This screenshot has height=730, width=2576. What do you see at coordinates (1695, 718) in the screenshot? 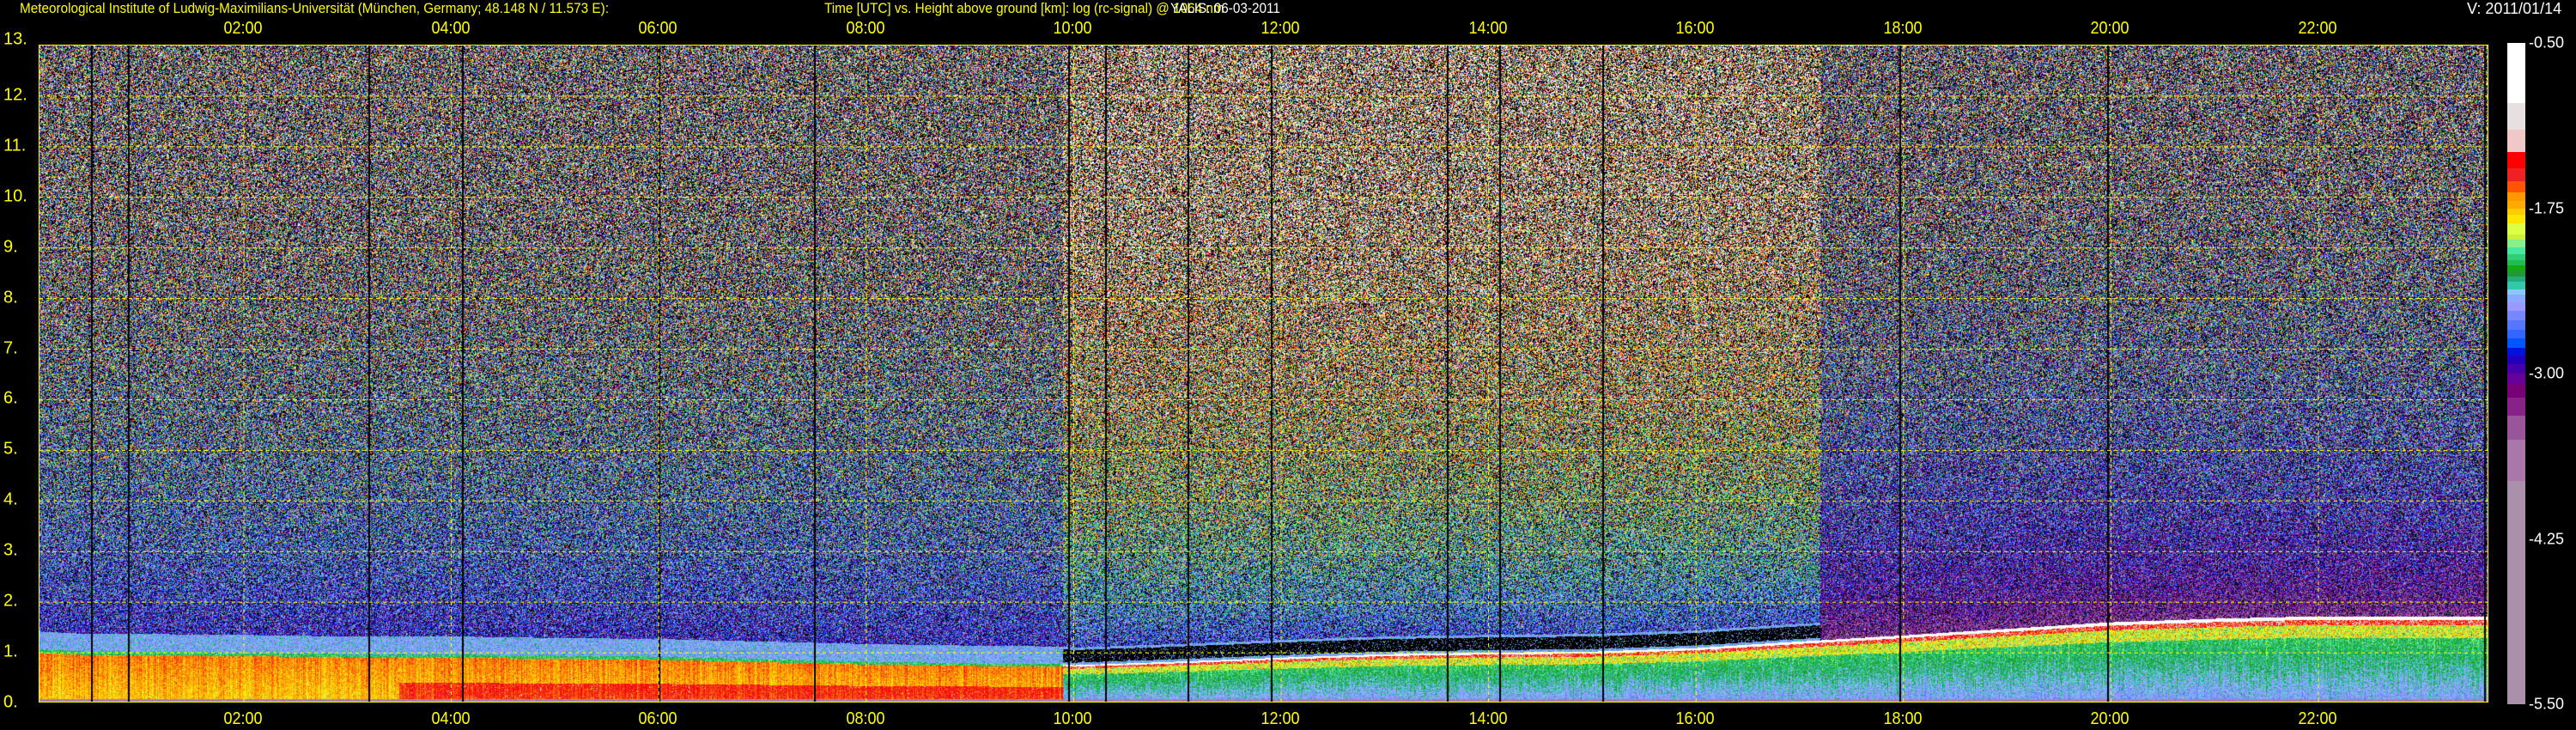
I see `x-tick-label-bottom: 16:00` at bounding box center [1695, 718].